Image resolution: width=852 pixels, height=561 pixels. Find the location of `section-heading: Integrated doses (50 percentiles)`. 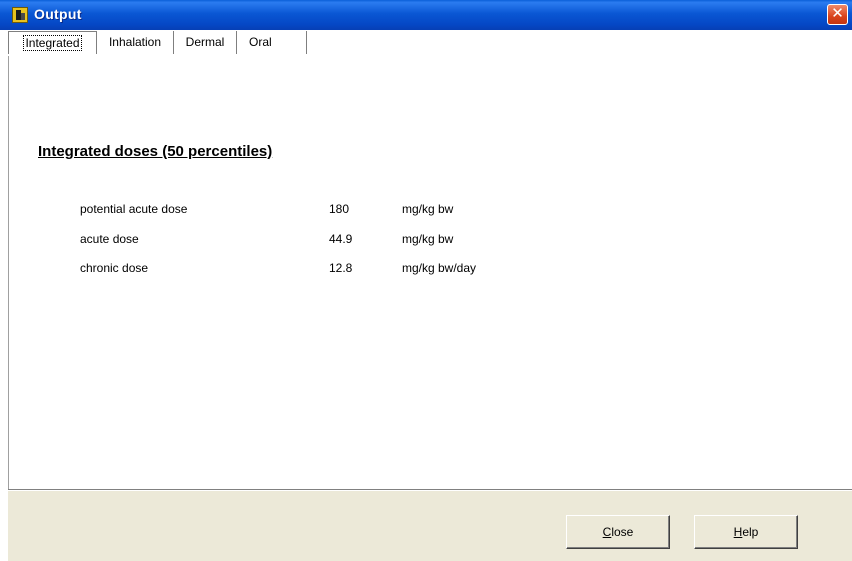

section-heading: Integrated doses (50 percentiles) is located at coordinates (155, 151).